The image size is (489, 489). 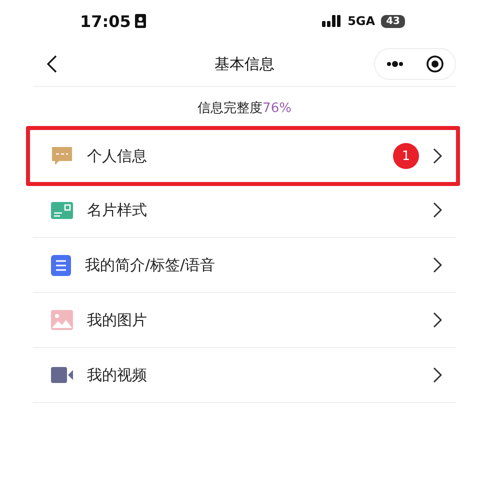 What do you see at coordinates (244, 375) in the screenshot?
I see `menu-row: 我的视频` at bounding box center [244, 375].